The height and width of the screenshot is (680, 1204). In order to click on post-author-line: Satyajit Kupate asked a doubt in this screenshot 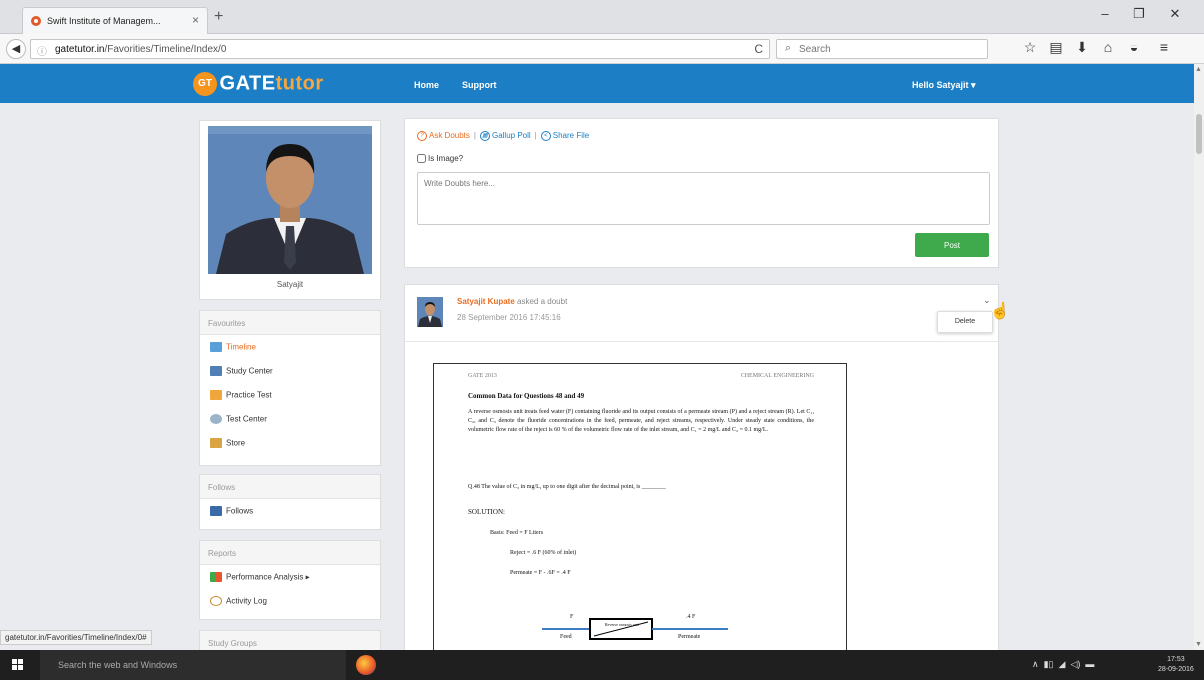, I will do `click(512, 301)`.